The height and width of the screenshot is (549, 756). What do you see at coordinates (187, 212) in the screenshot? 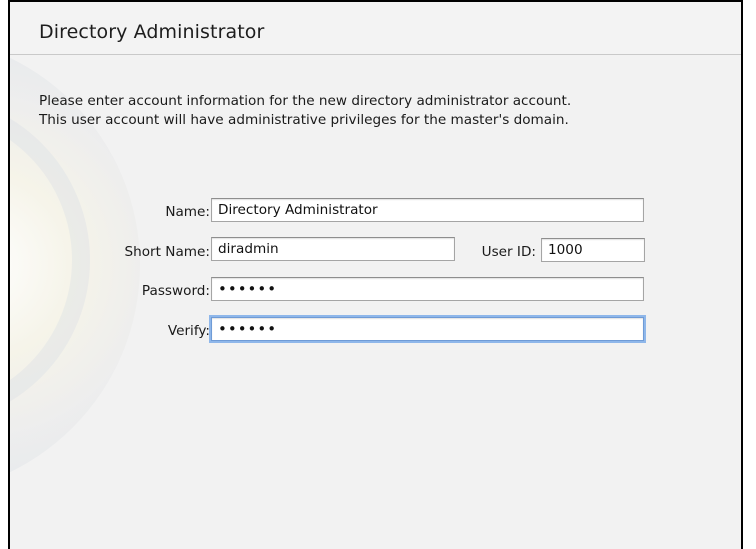
I see `name-label: Name:` at bounding box center [187, 212].